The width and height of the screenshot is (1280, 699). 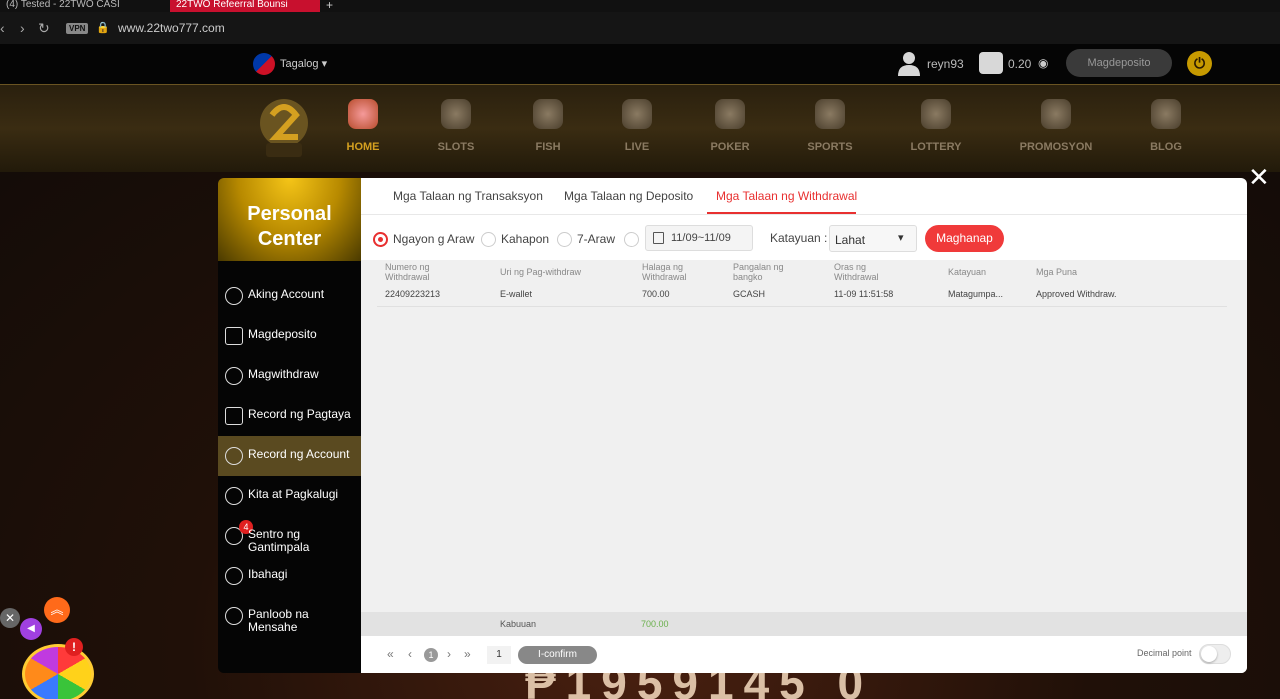 What do you see at coordinates (964, 238) in the screenshot?
I see `search-button: Maghanap` at bounding box center [964, 238].